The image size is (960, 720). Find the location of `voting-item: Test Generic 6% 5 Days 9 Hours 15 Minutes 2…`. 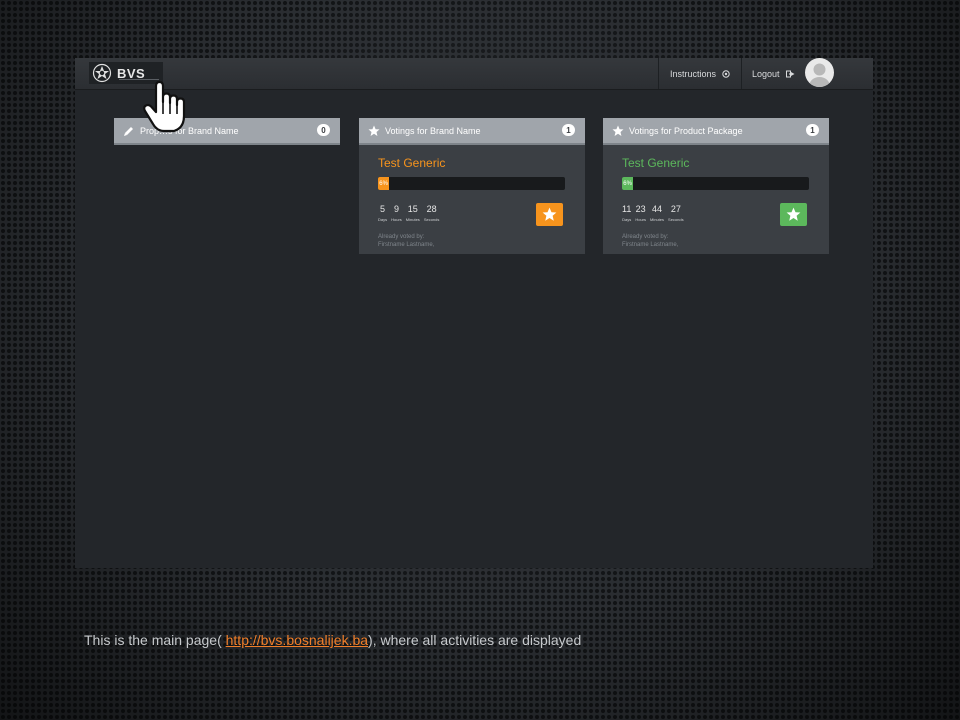

voting-item: Test Generic 6% 5 Days 9 Hours 15 Minutes 2… is located at coordinates (472, 199).